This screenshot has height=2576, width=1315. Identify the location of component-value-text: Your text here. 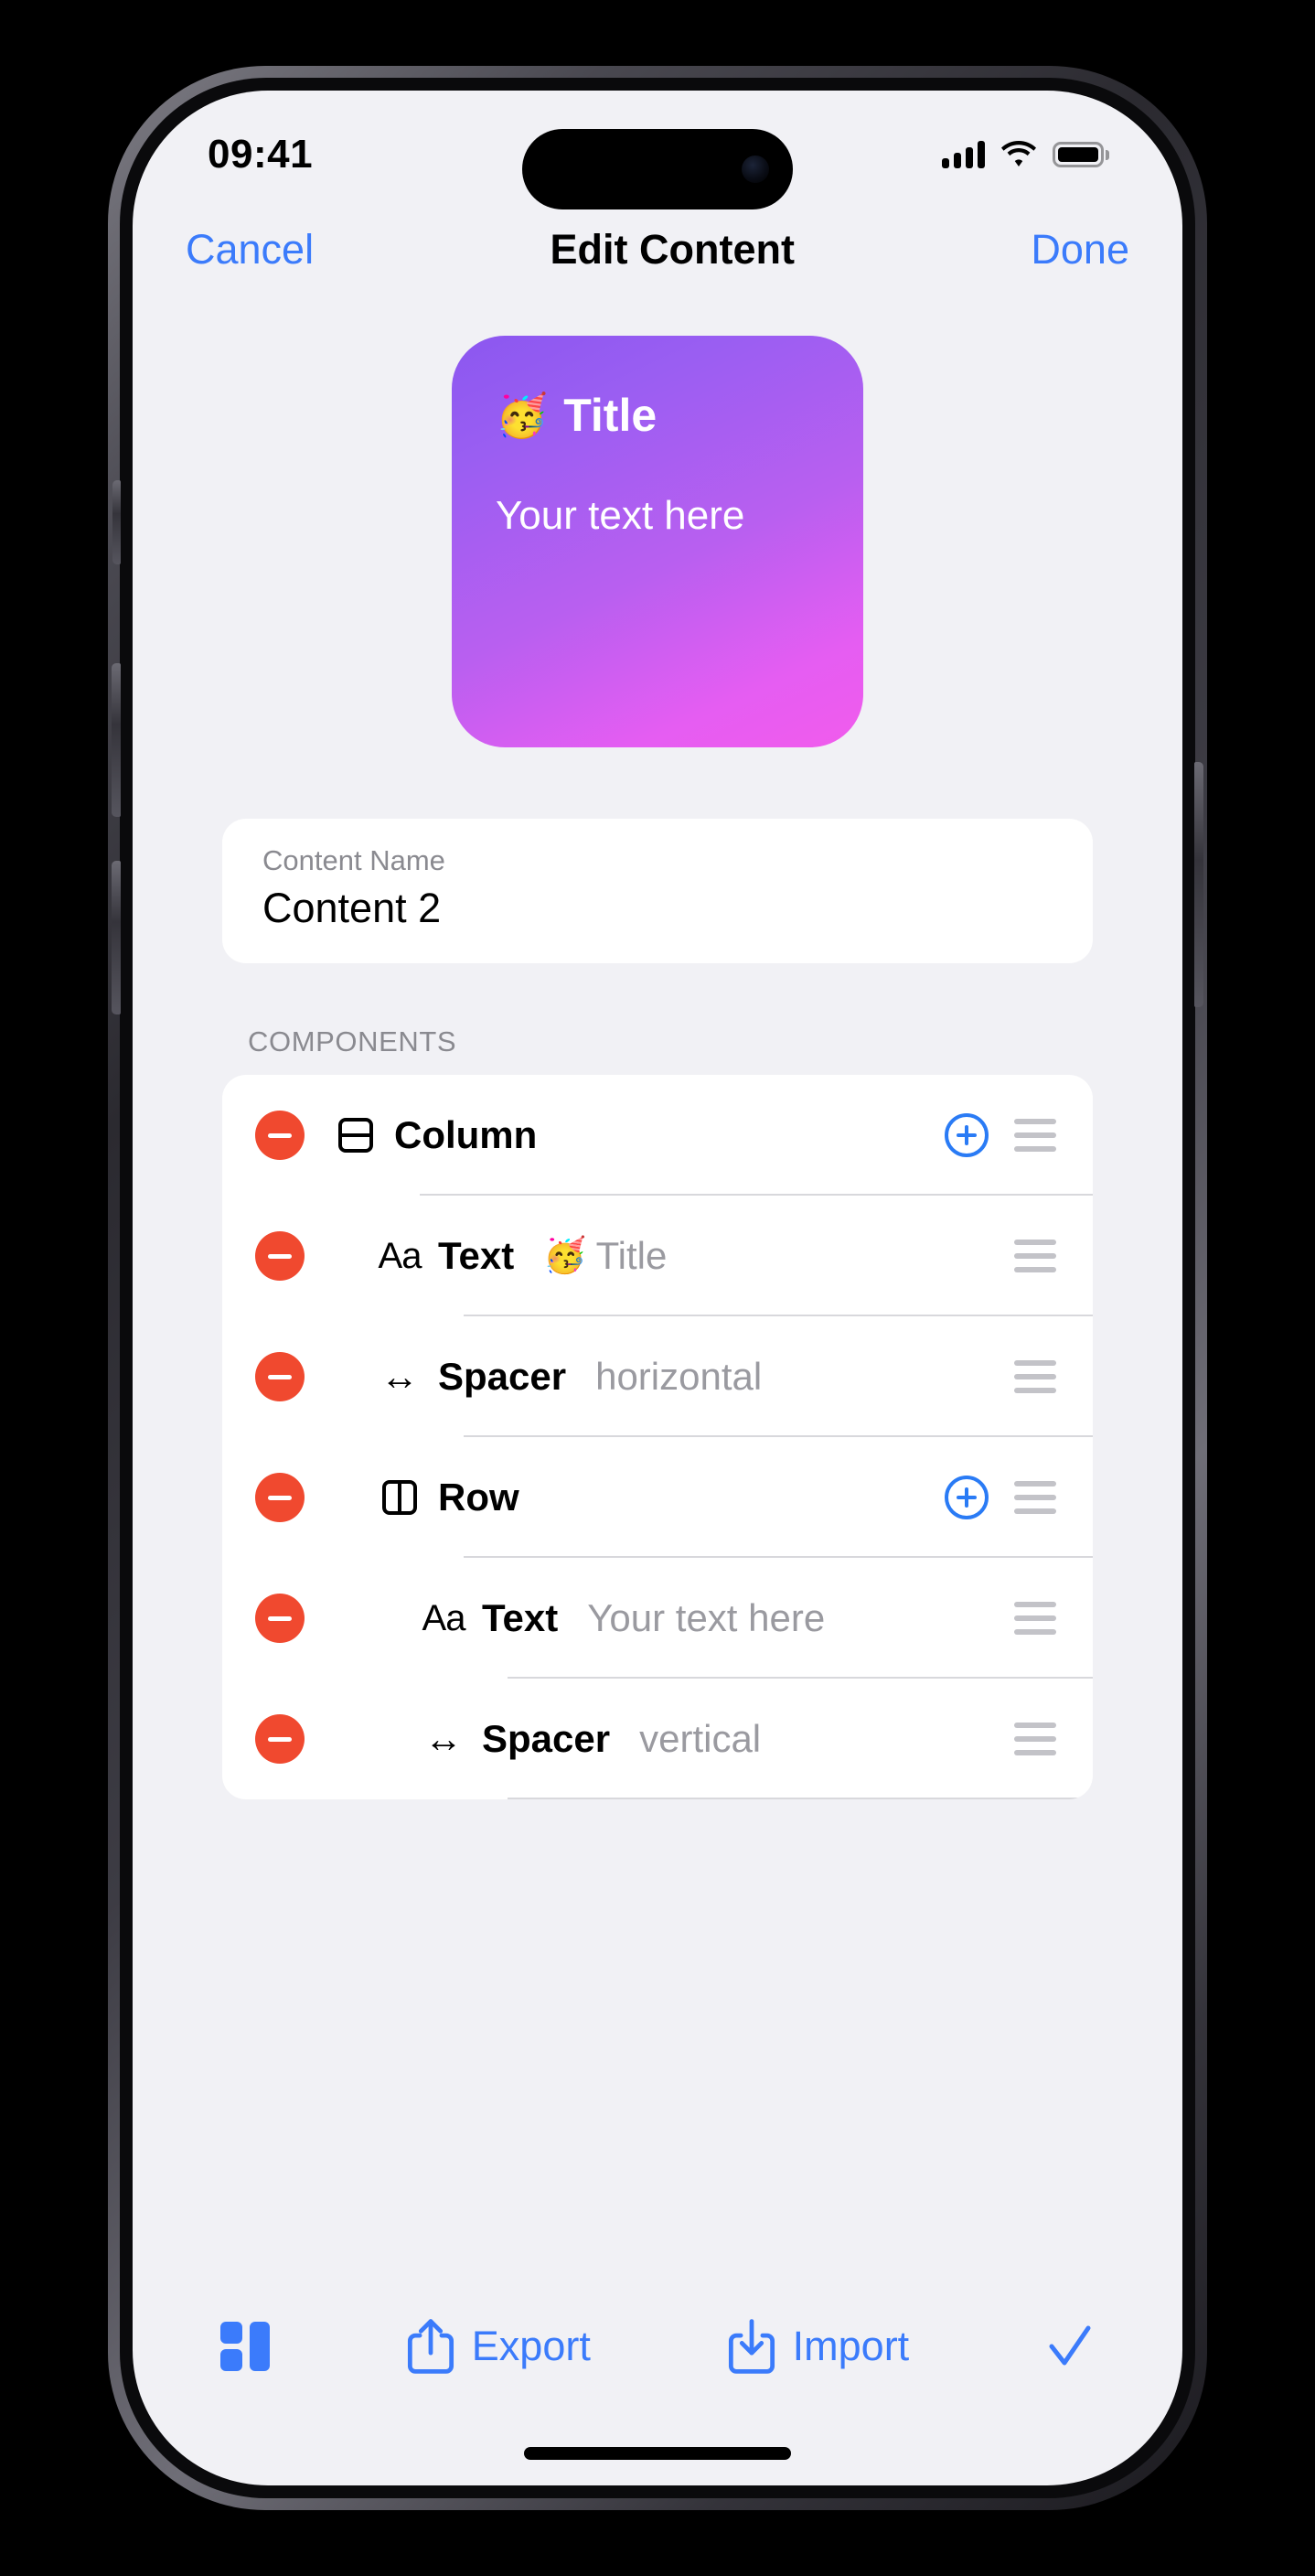
(706, 1617).